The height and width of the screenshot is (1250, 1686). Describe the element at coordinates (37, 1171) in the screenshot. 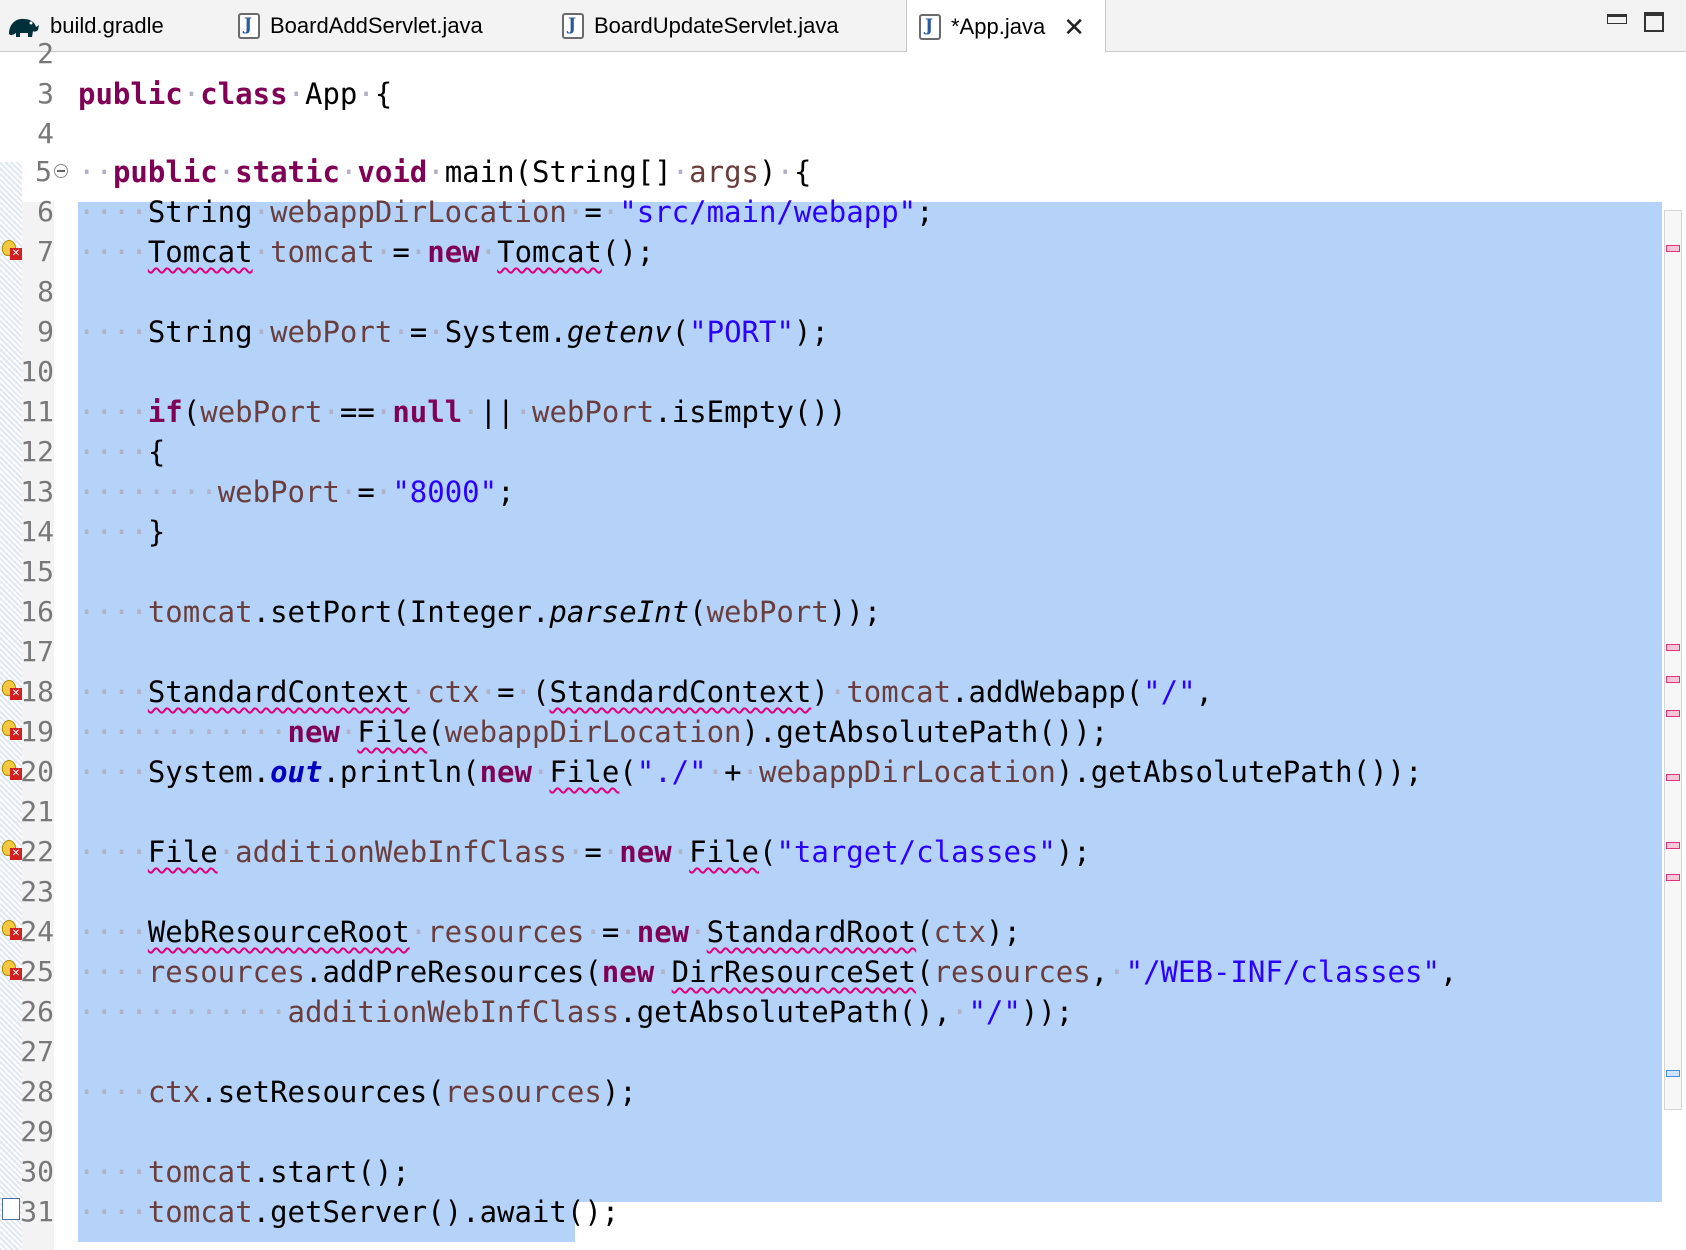

I see `line-number: 30` at that location.